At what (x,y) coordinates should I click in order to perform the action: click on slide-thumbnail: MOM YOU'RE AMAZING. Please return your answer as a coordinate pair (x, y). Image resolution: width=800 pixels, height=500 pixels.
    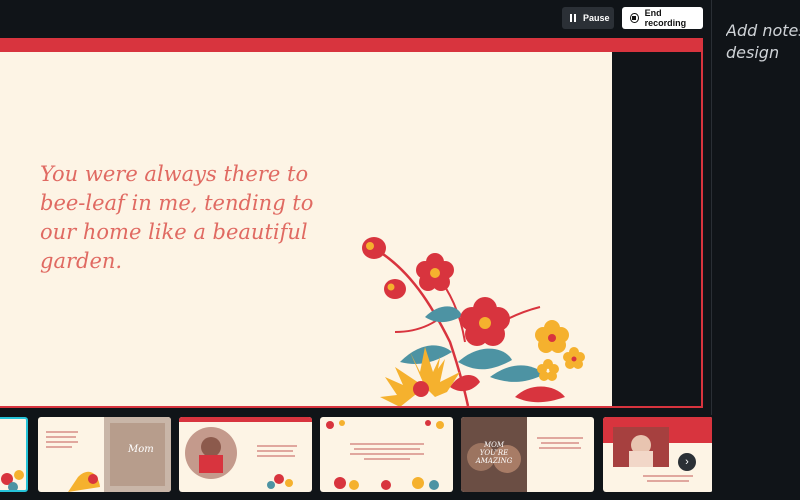
    Looking at the image, I should click on (527, 454).